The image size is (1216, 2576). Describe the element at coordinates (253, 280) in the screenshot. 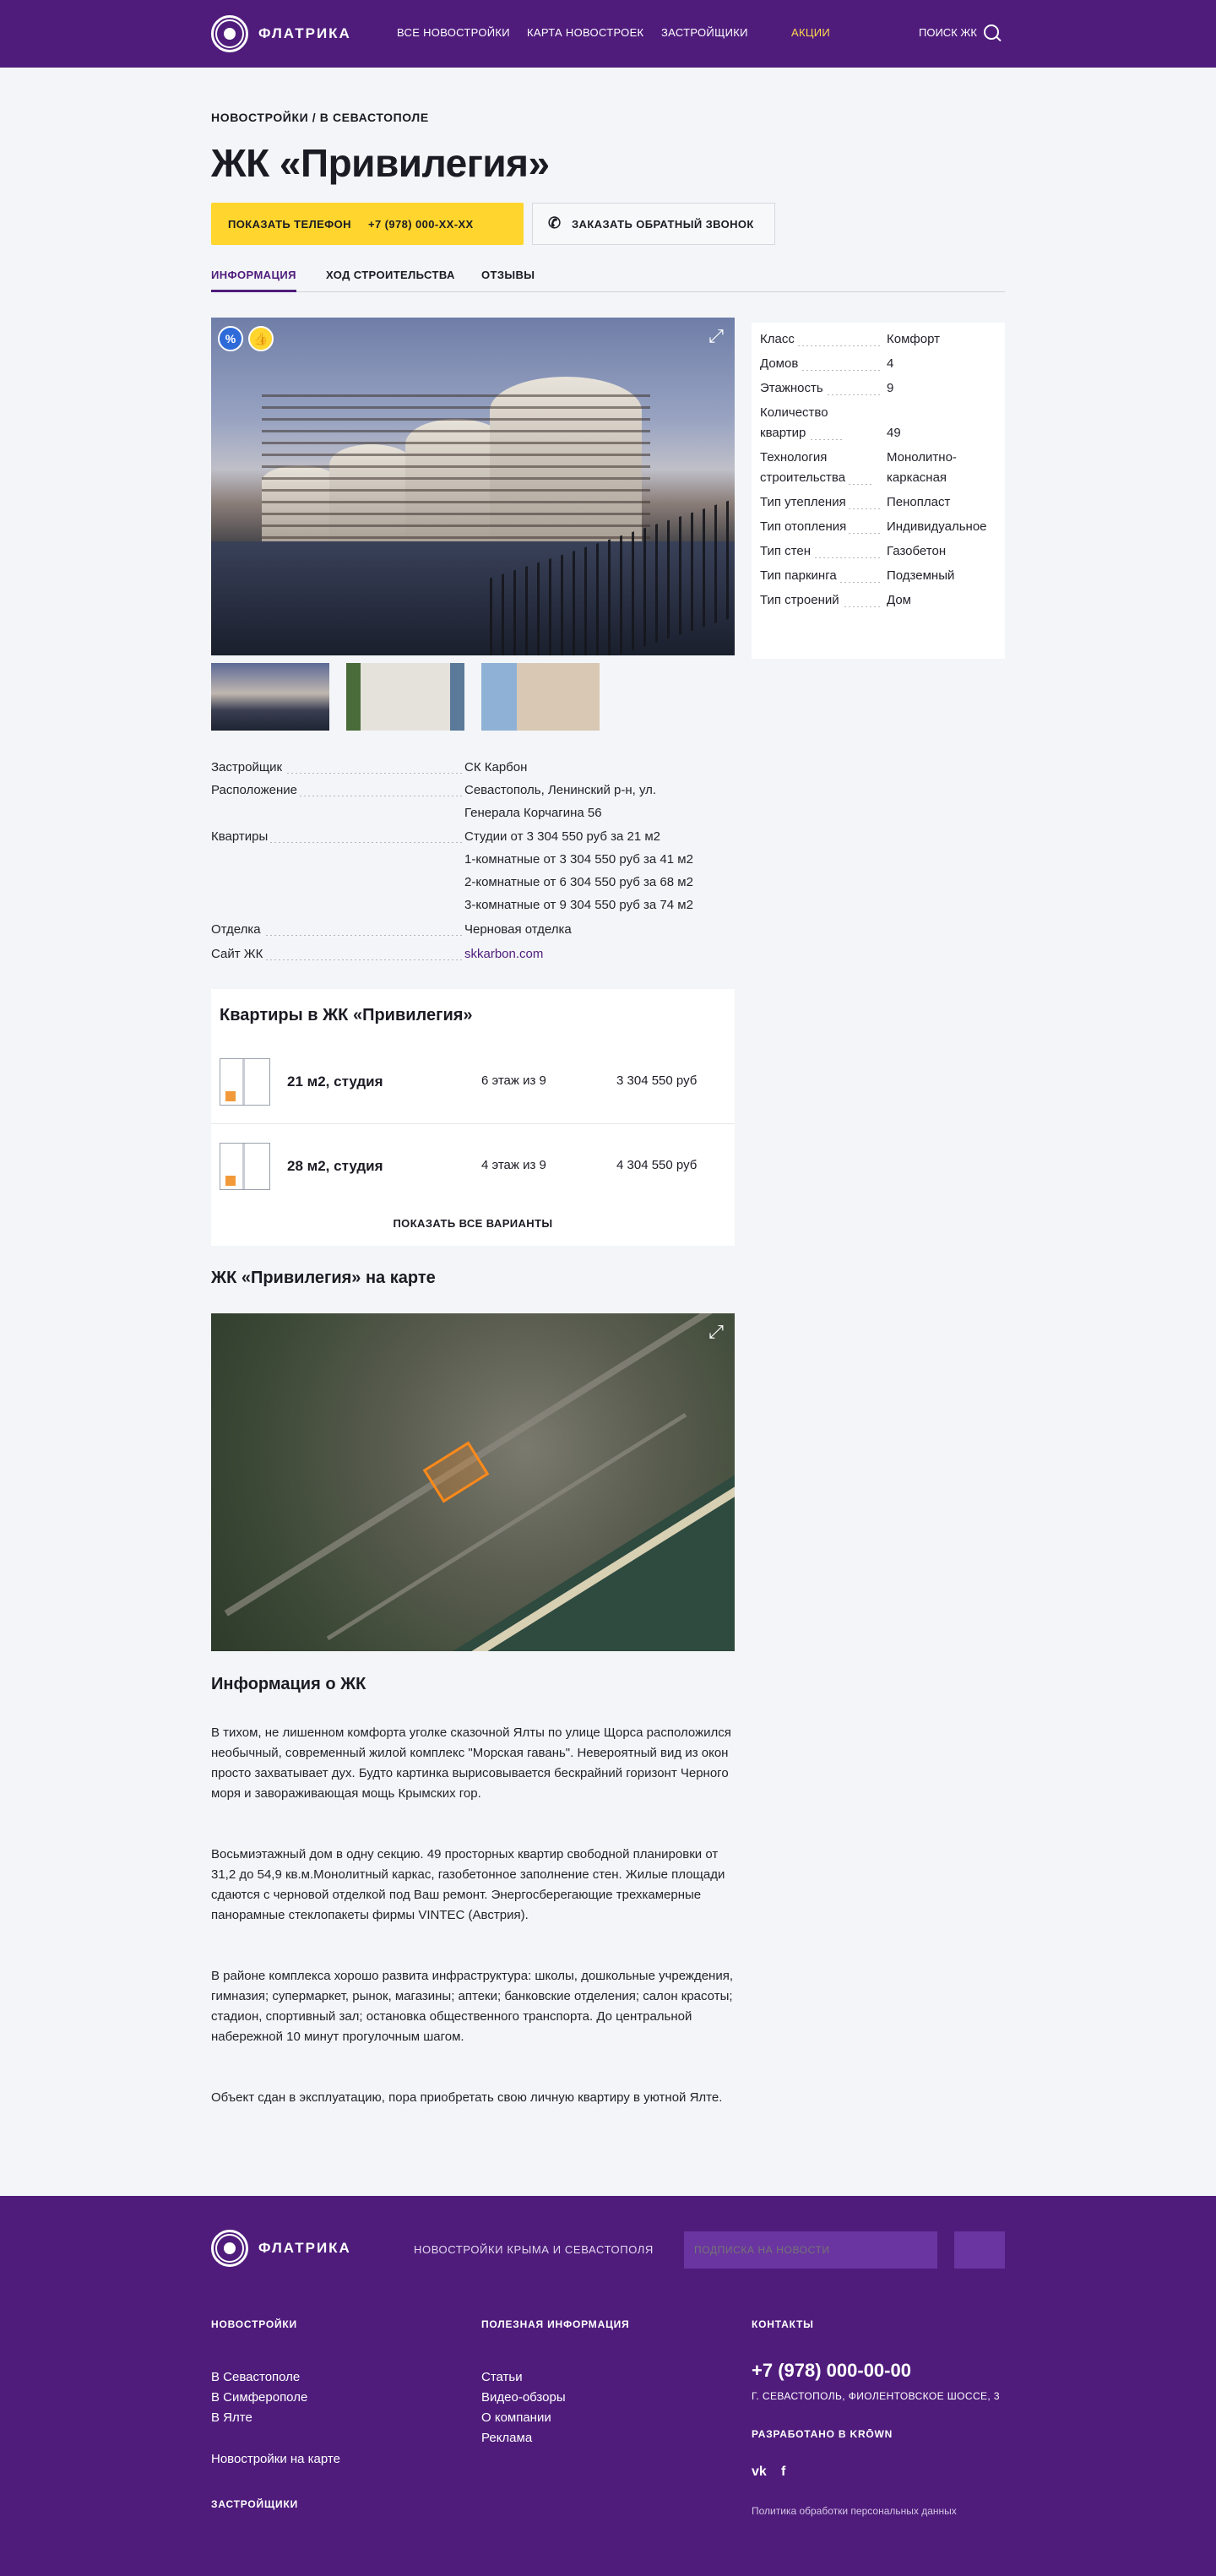

I see `tab-info: ИНФОРМАЦИЯ` at that location.